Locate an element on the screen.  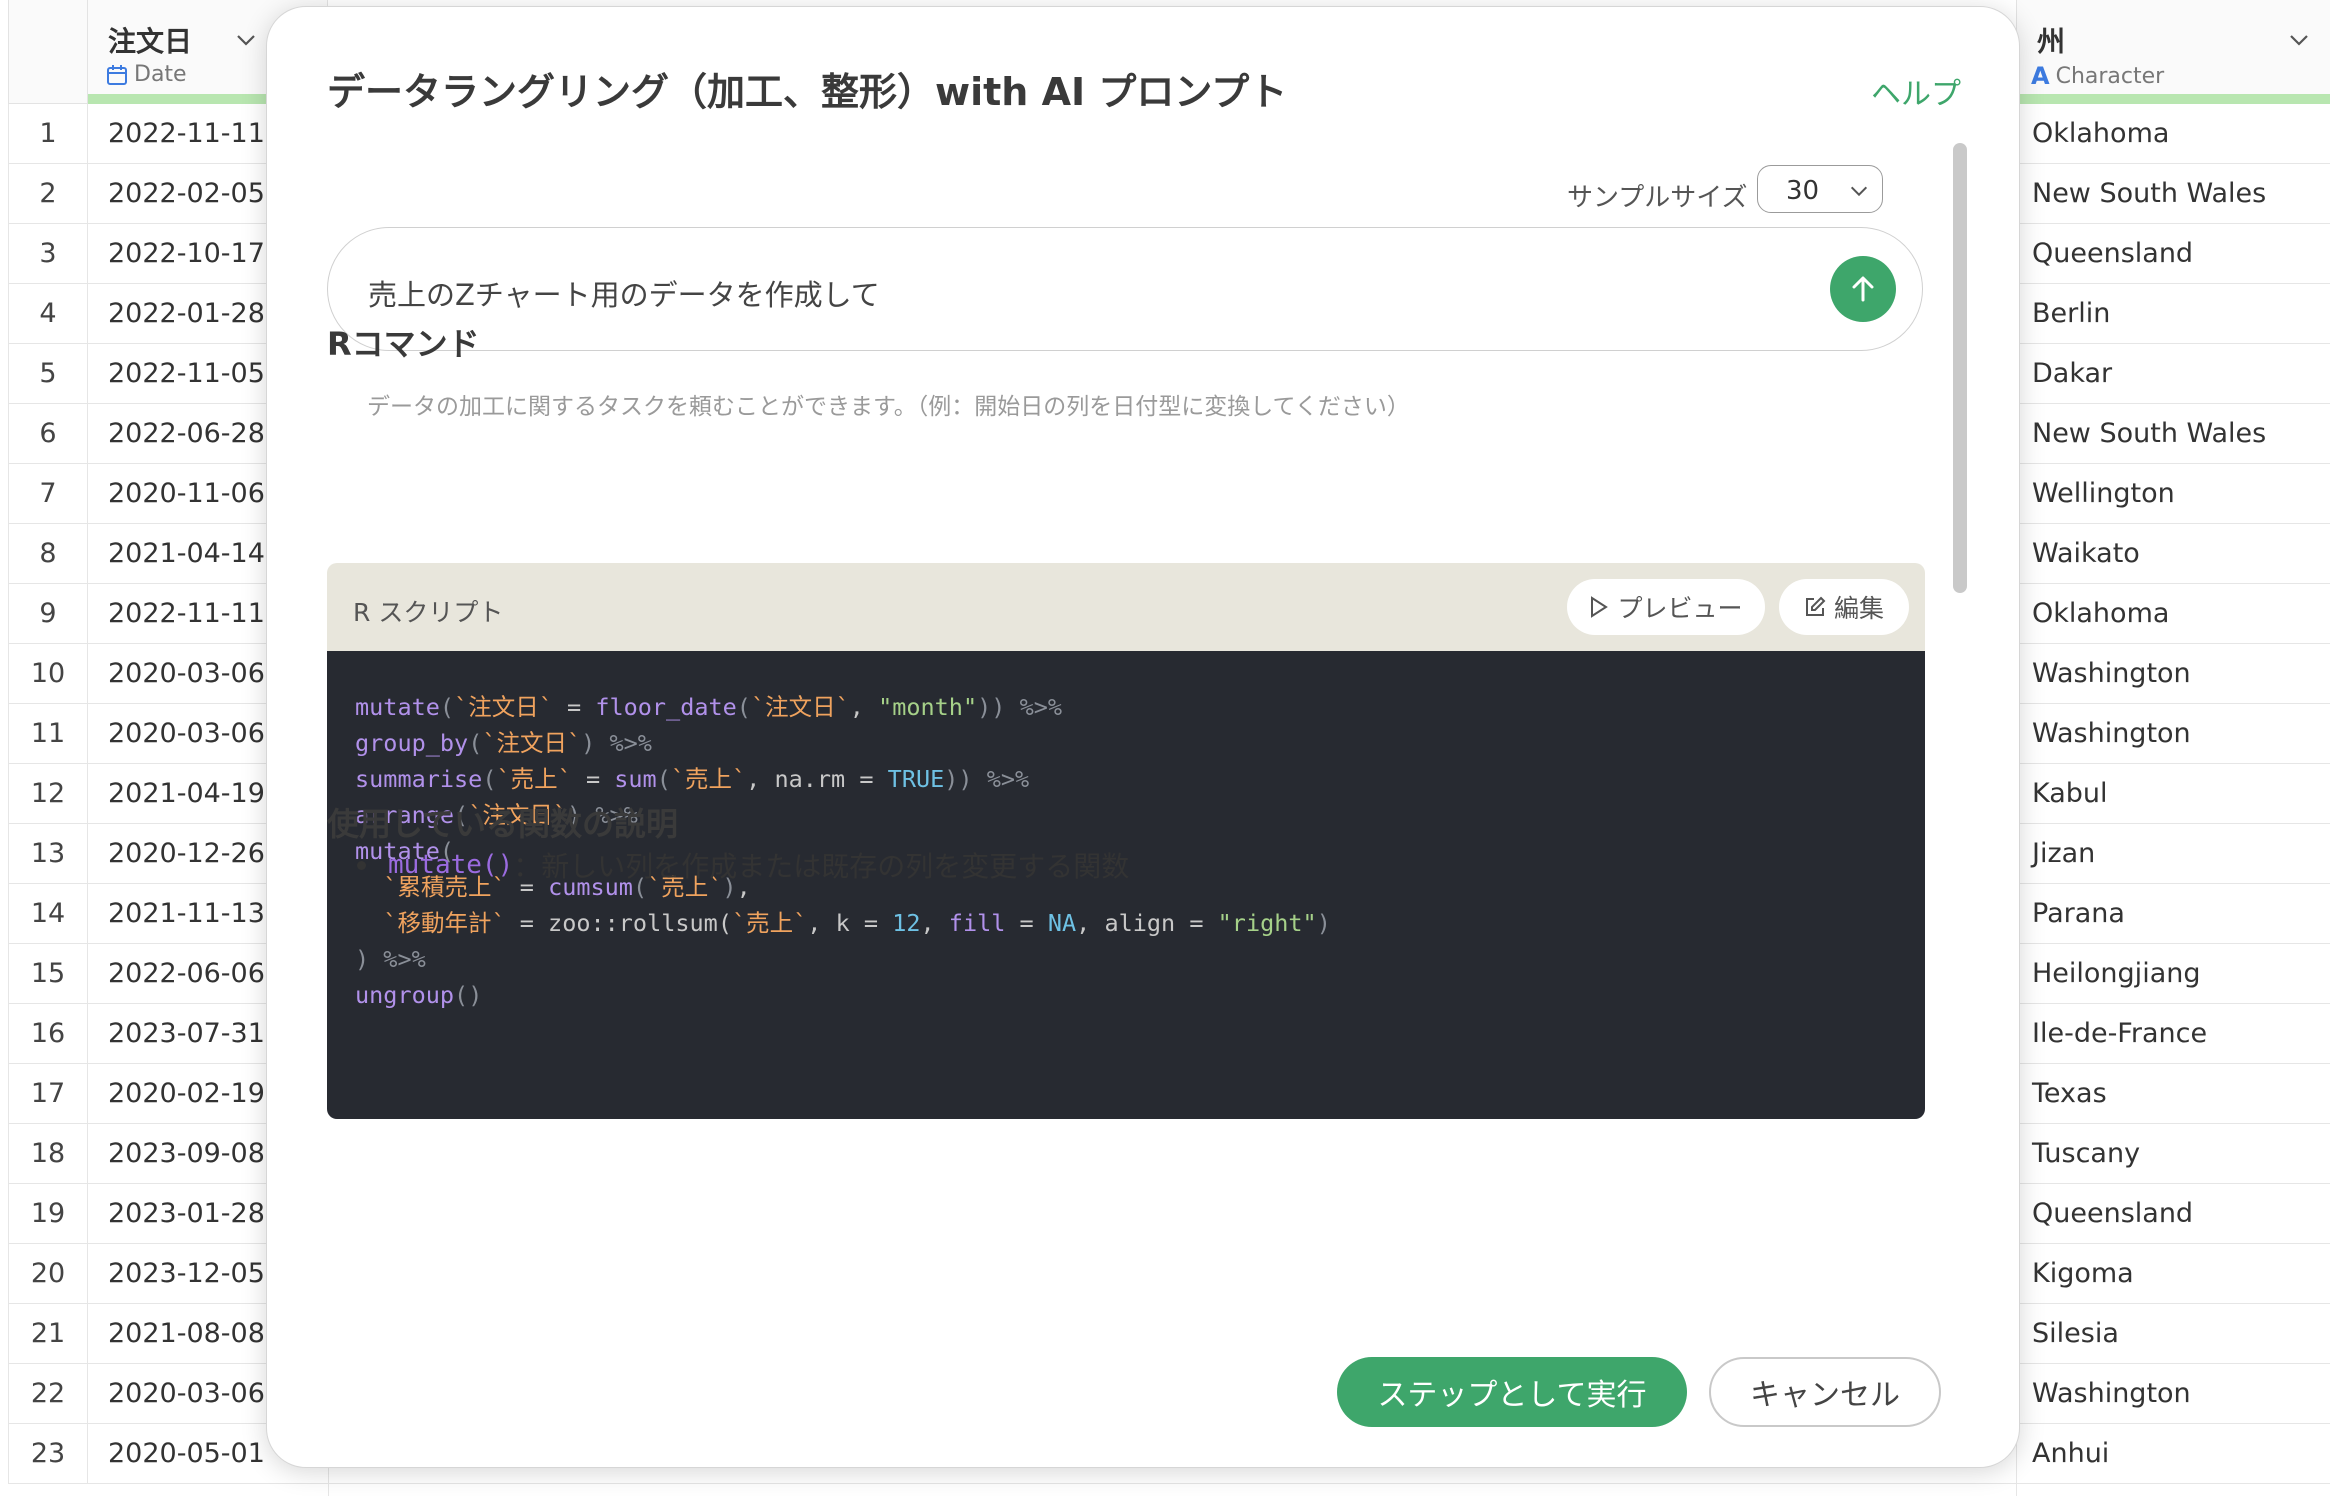
function-name: mutate() is located at coordinates (451, 865).